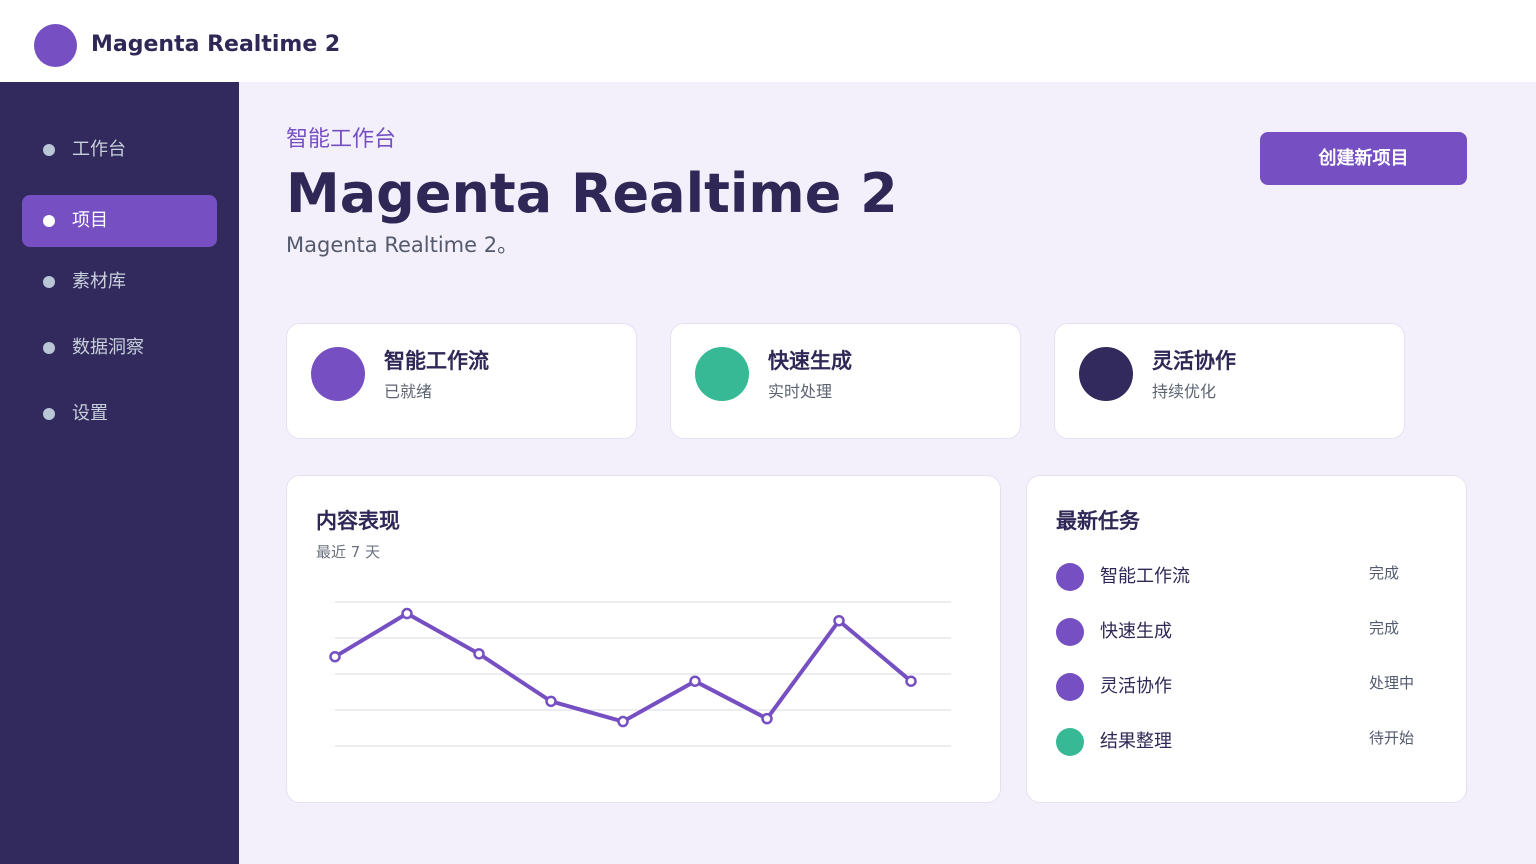 Image resolution: width=1536 pixels, height=864 pixels. I want to click on stat-subtitle: 持续优化, so click(1184, 391).